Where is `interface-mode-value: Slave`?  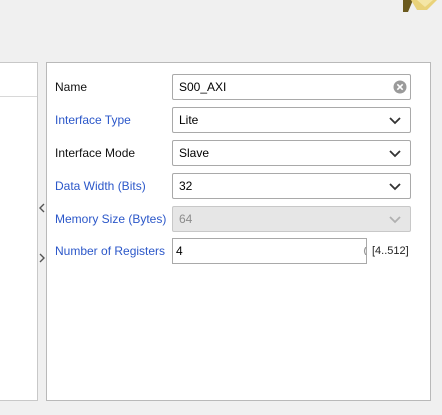 interface-mode-value: Slave is located at coordinates (194, 153).